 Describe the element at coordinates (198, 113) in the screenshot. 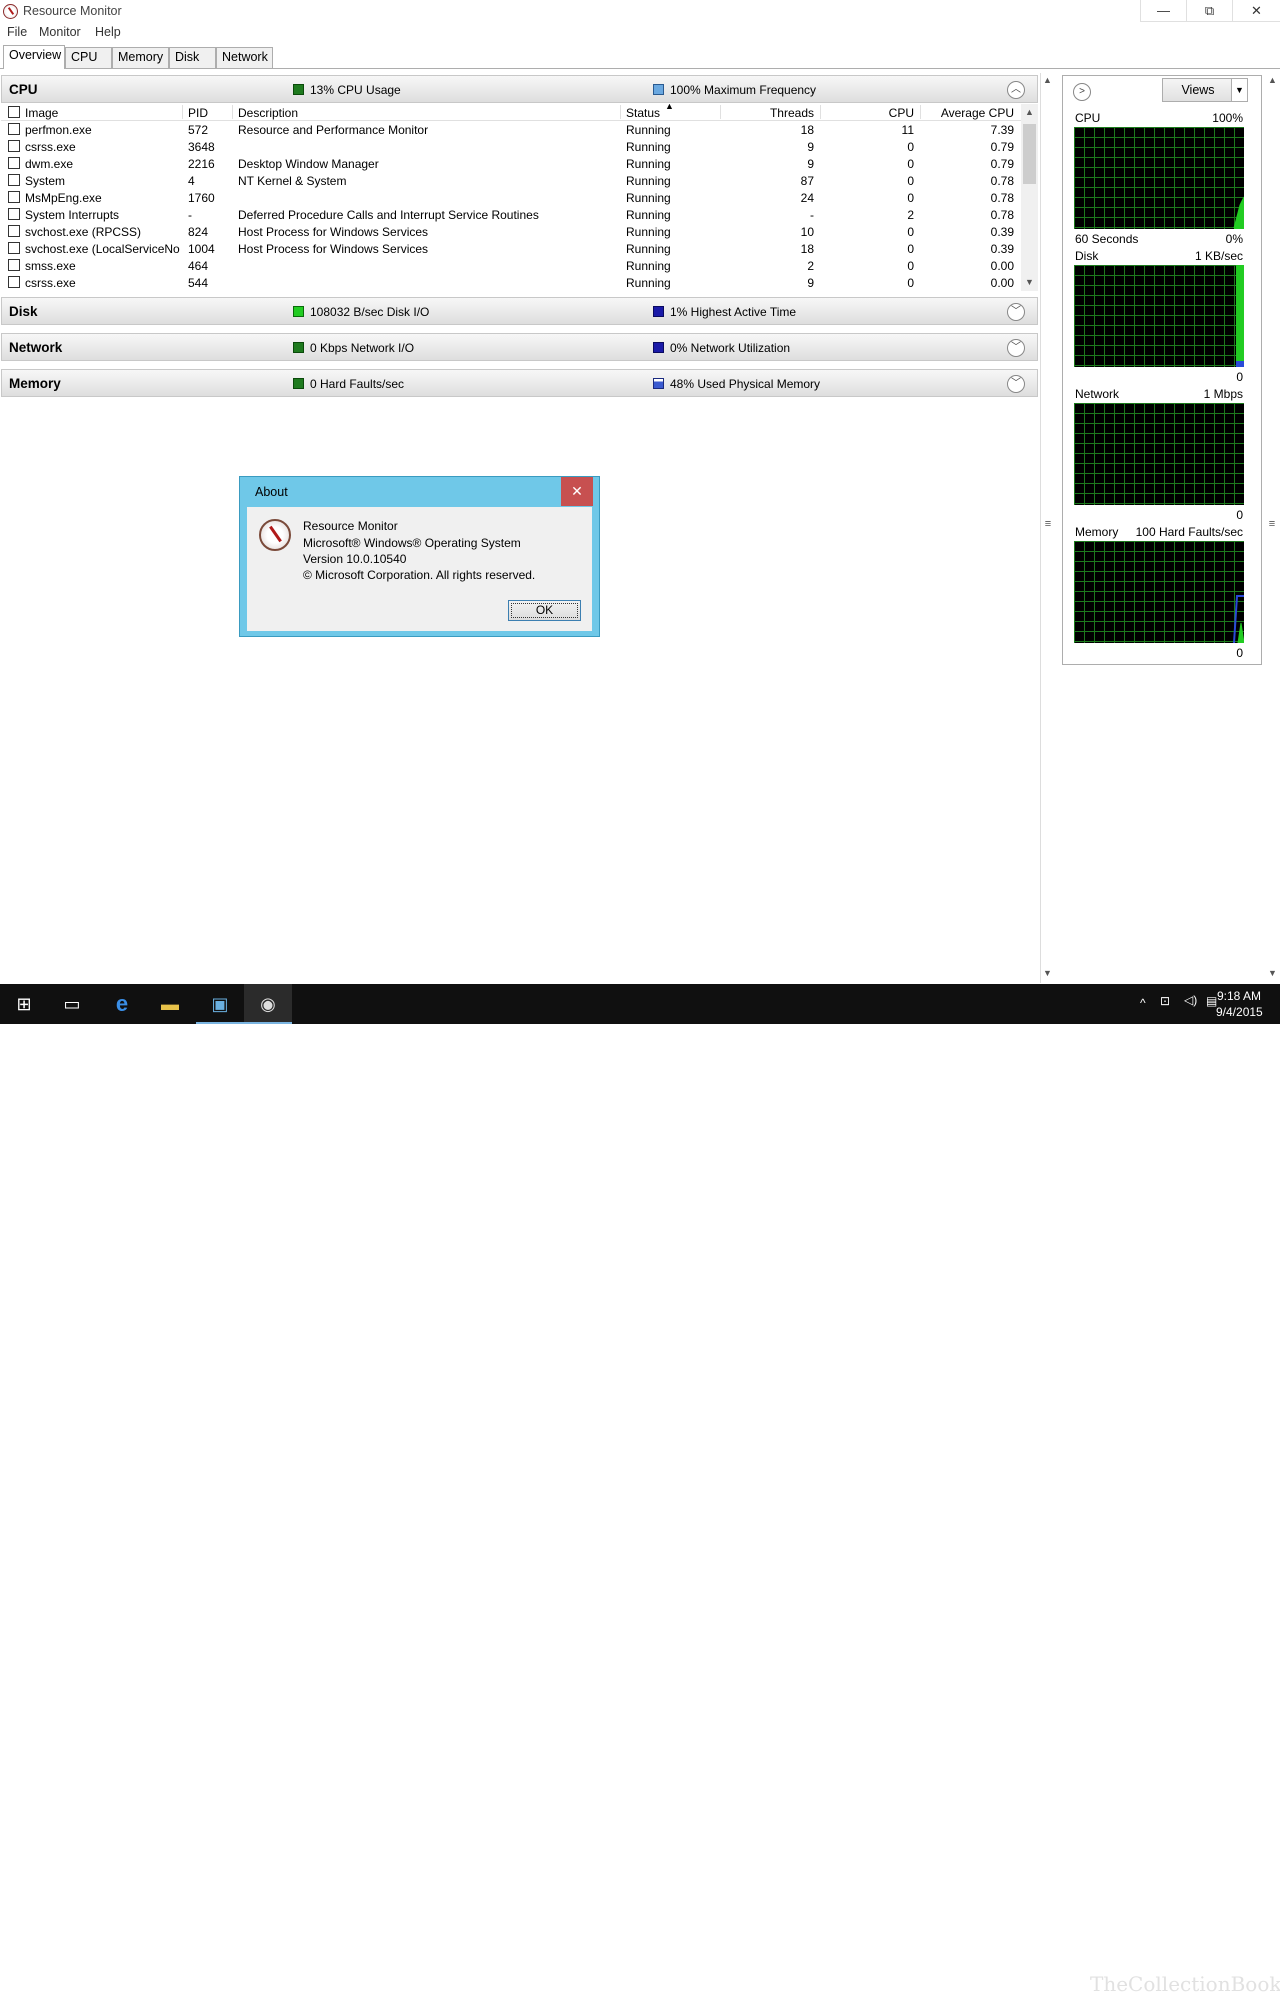

I see `column-pid: PID` at that location.